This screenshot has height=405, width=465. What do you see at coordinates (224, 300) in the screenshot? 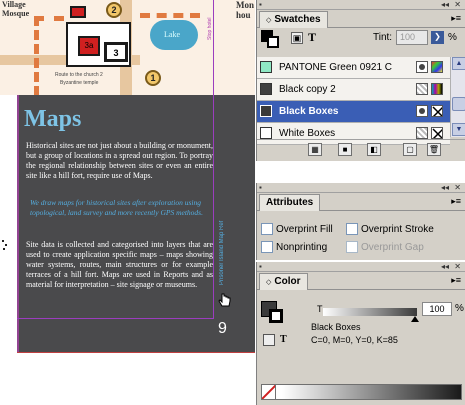
I see `hand-cursor-icon` at bounding box center [224, 300].